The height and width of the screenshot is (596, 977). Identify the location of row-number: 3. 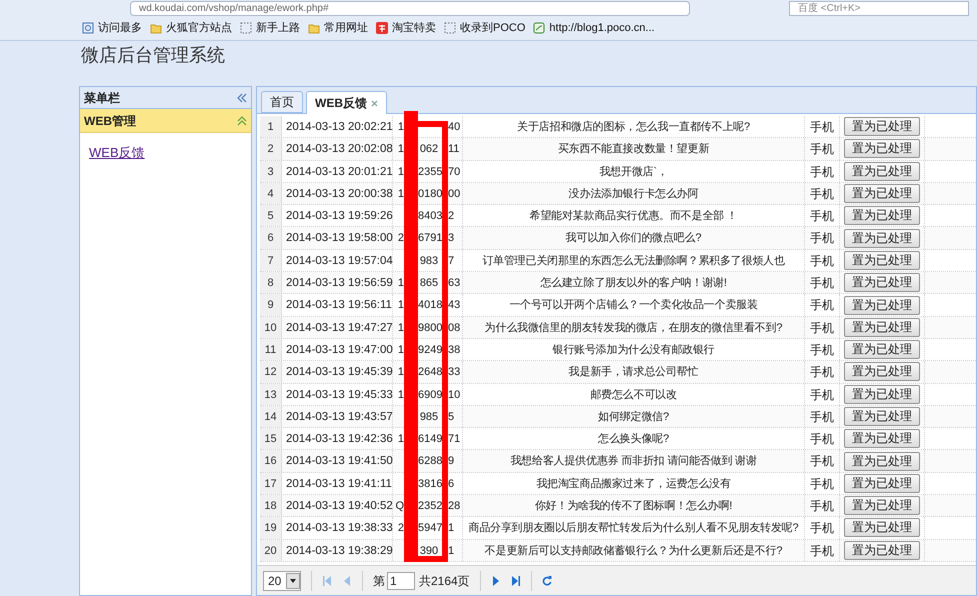
(271, 171).